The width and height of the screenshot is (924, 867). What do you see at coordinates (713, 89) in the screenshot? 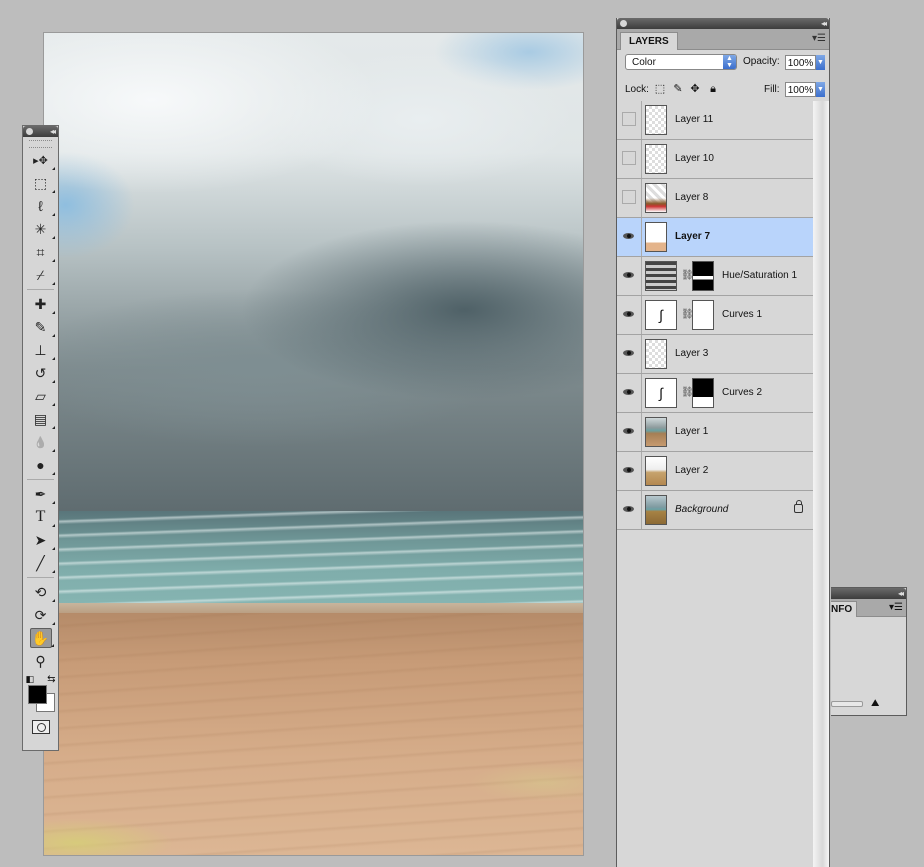
I see `lock-all-icon: 🔒︎` at bounding box center [713, 89].